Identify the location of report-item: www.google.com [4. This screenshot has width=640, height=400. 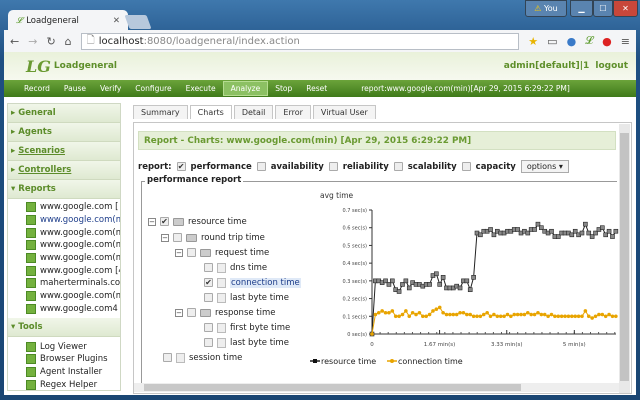
(64, 270).